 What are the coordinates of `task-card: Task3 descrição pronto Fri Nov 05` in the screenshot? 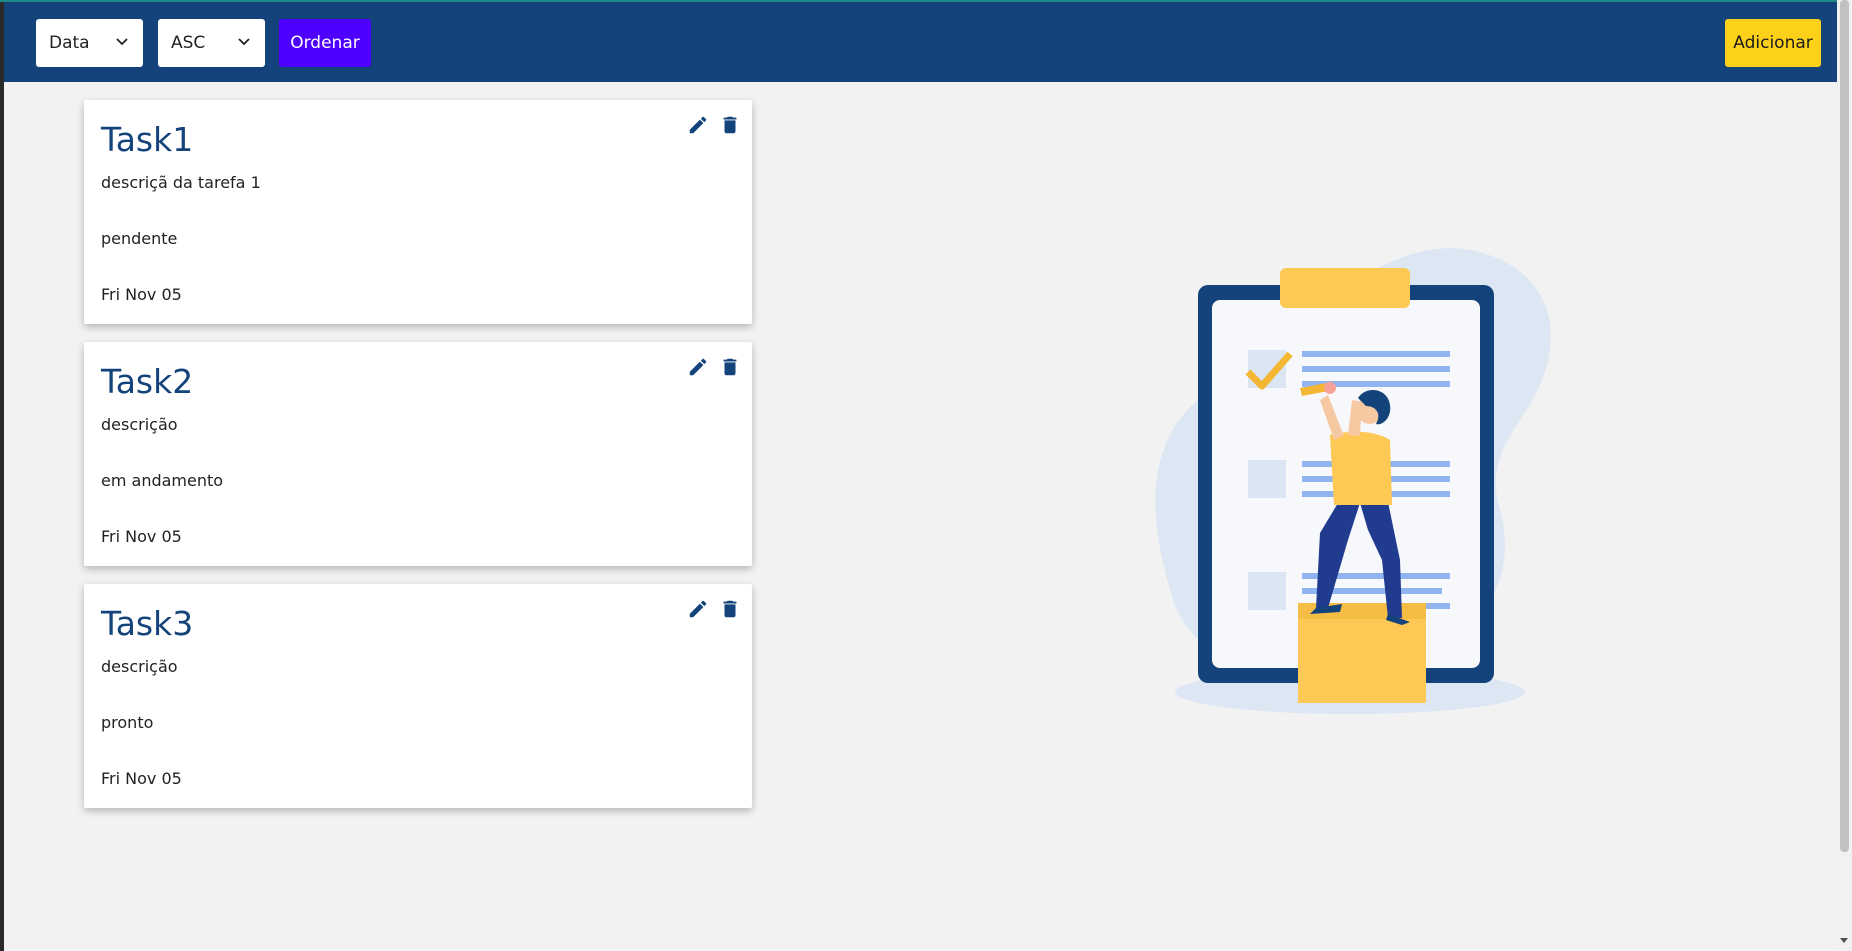 It's located at (418, 696).